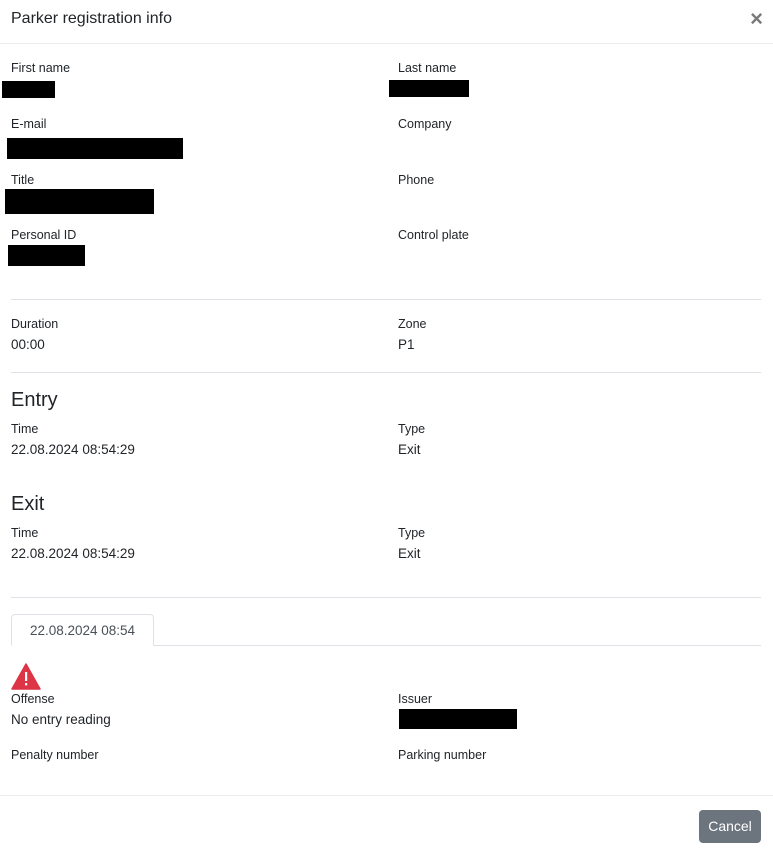 Image resolution: width=773 pixels, height=856 pixels. What do you see at coordinates (412, 533) in the screenshot?
I see `exit-type-label: Type` at bounding box center [412, 533].